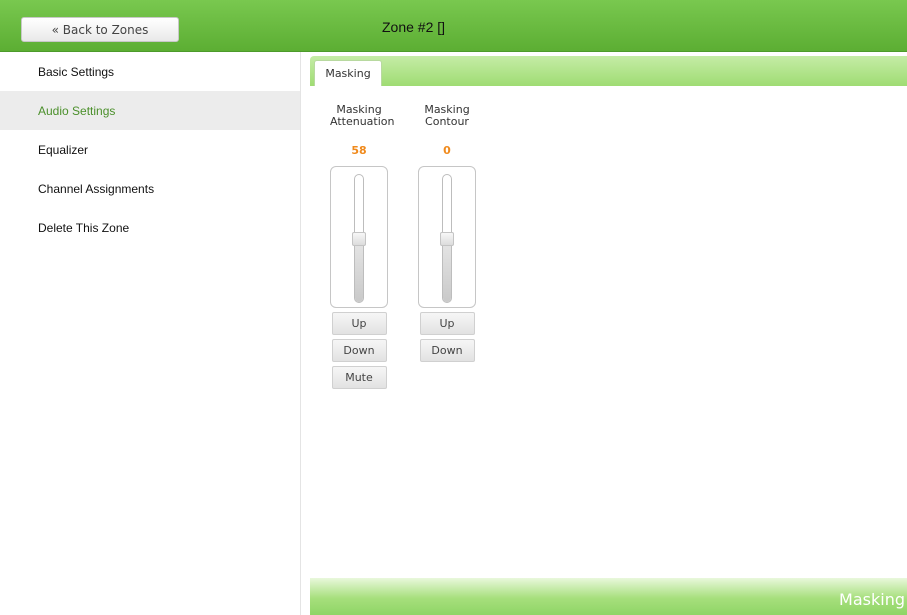 This screenshot has width=907, height=615. Describe the element at coordinates (150, 149) in the screenshot. I see `sidebar-item-equalizer: Equalizer` at that location.